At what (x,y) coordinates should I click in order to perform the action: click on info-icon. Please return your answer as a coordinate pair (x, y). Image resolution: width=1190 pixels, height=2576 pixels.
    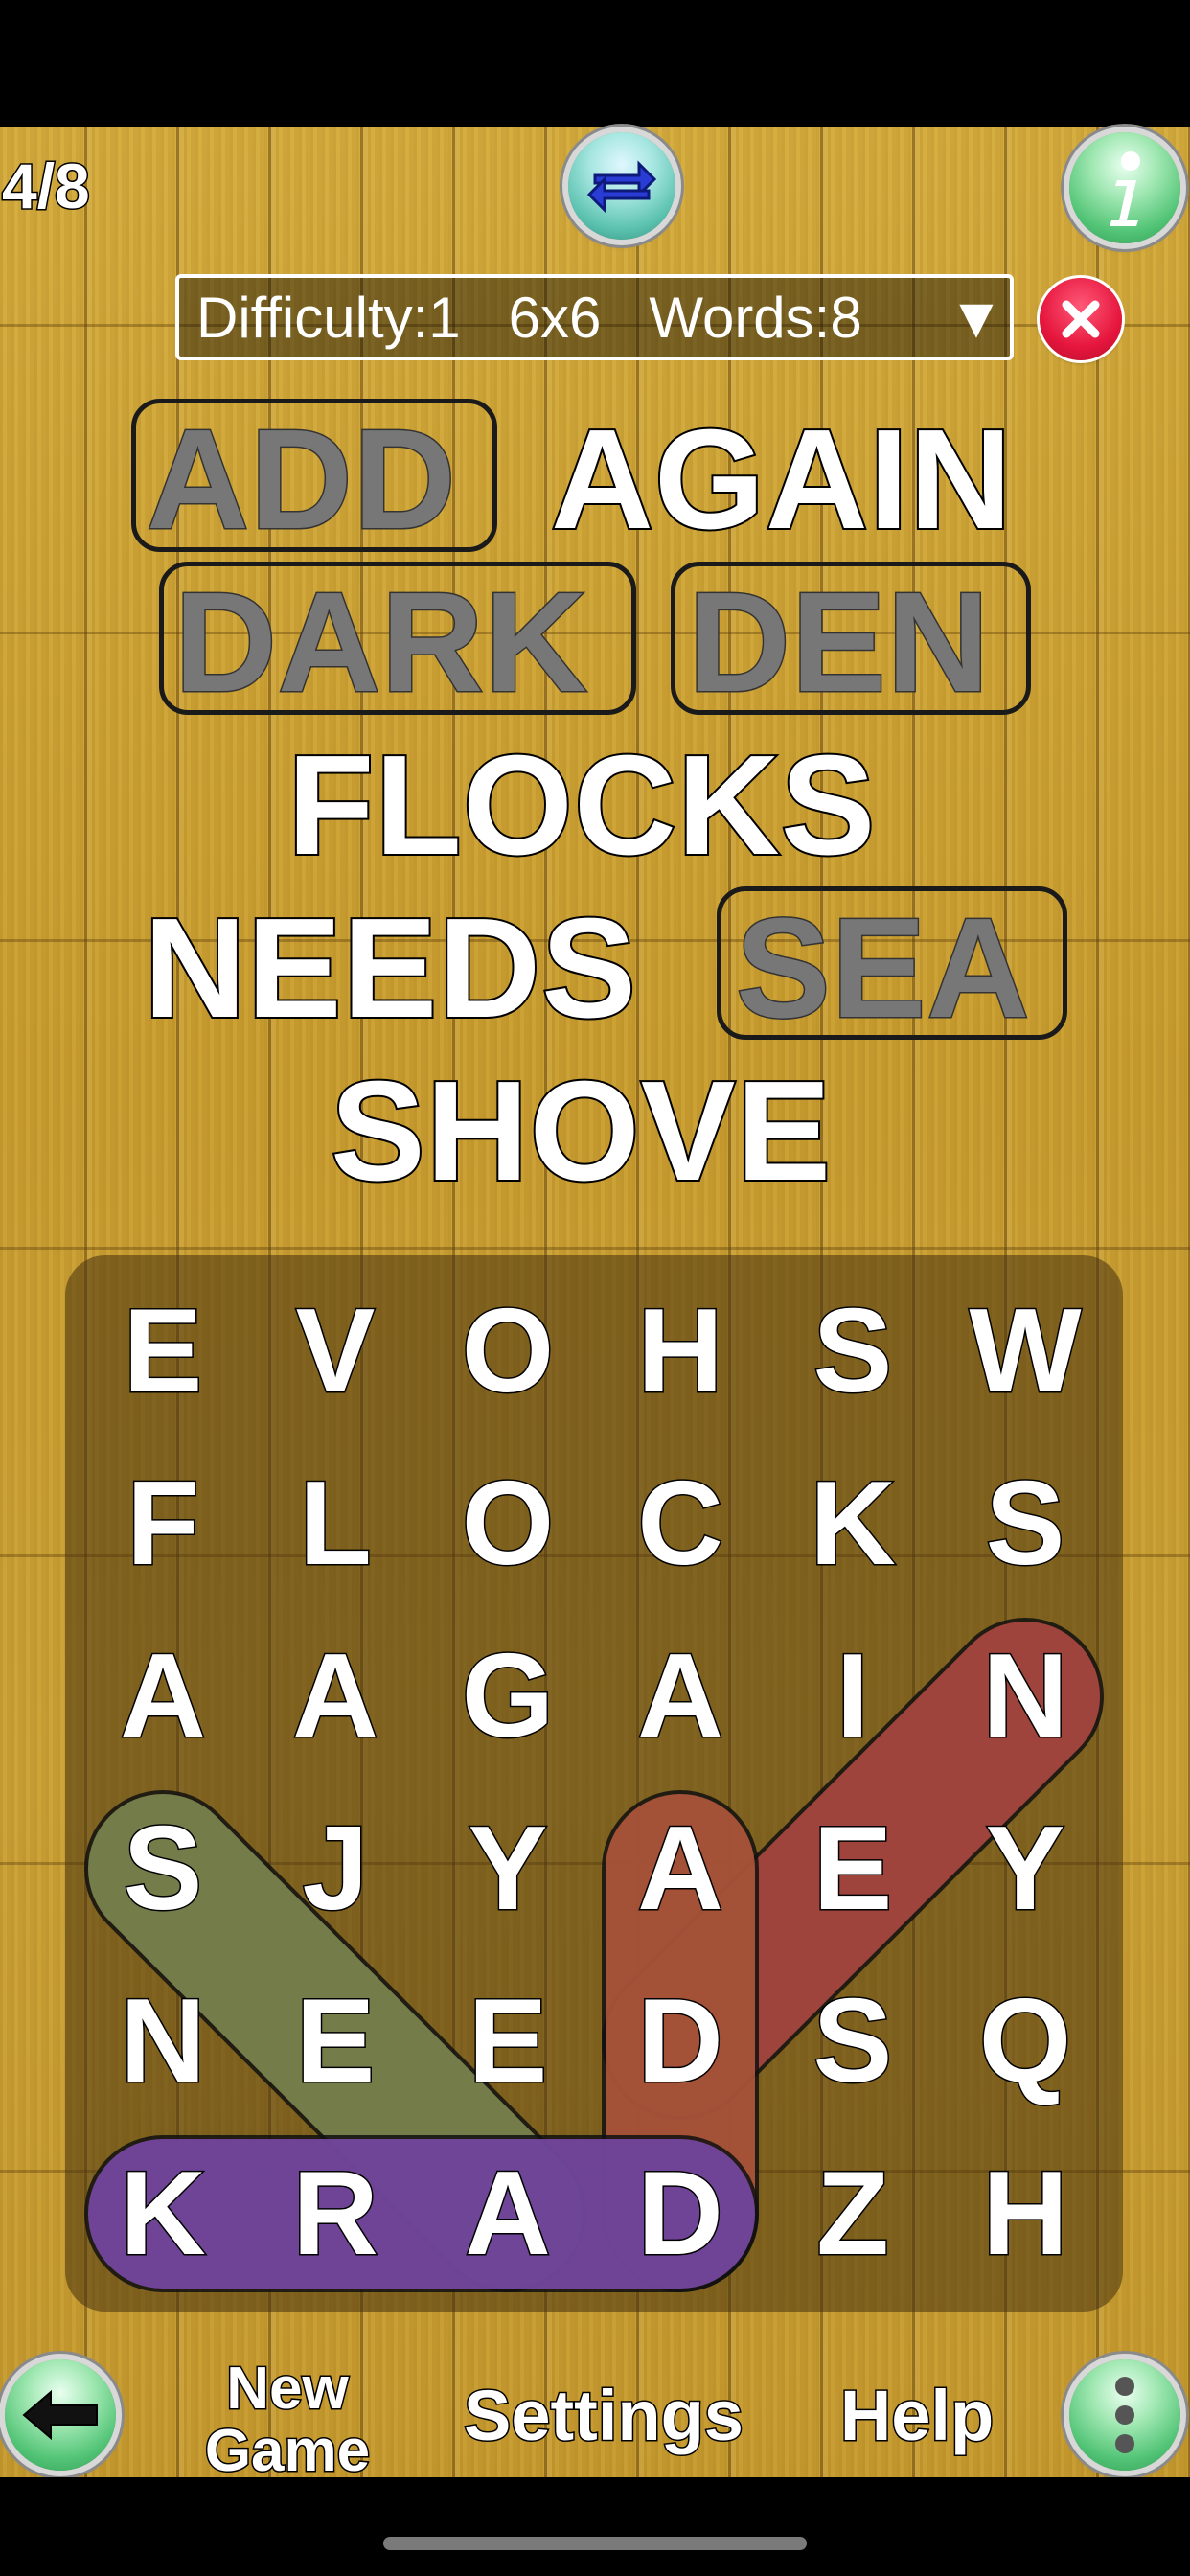
    Looking at the image, I should click on (1125, 188).